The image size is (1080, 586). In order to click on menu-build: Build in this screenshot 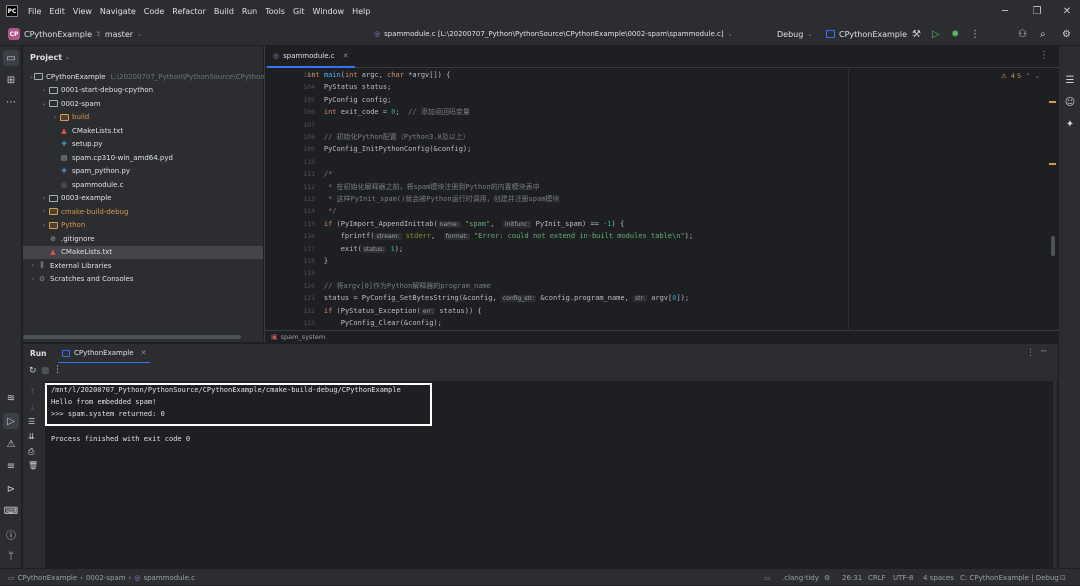, I will do `click(224, 11)`.